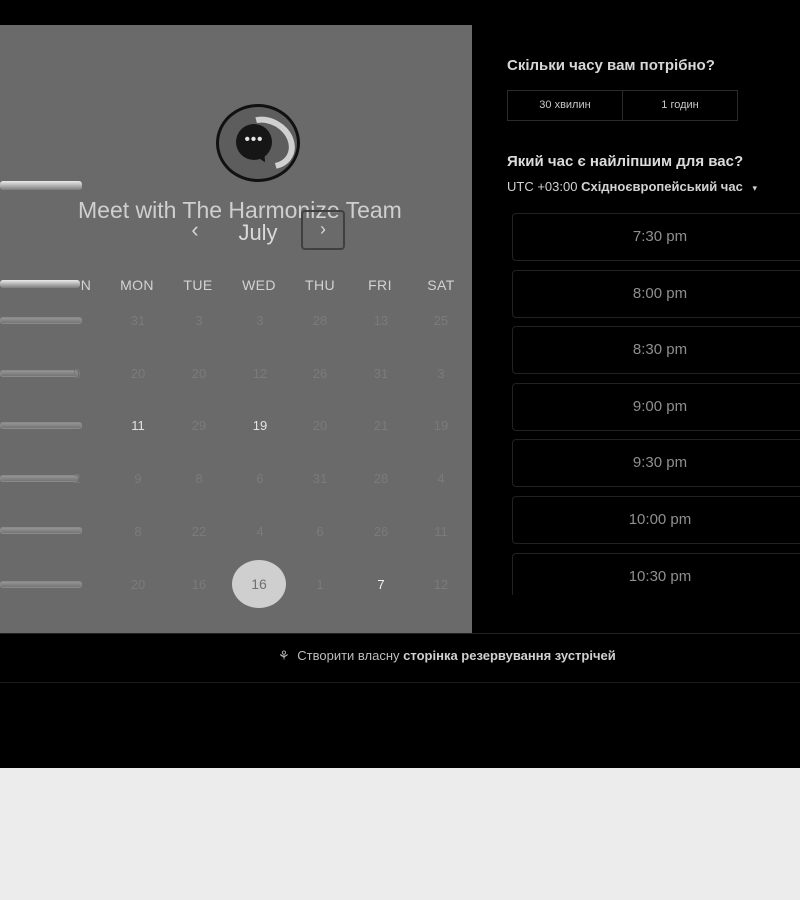 The image size is (800, 900). Describe the element at coordinates (254, 139) in the screenshot. I see `chat-dots-icon: •••` at that location.